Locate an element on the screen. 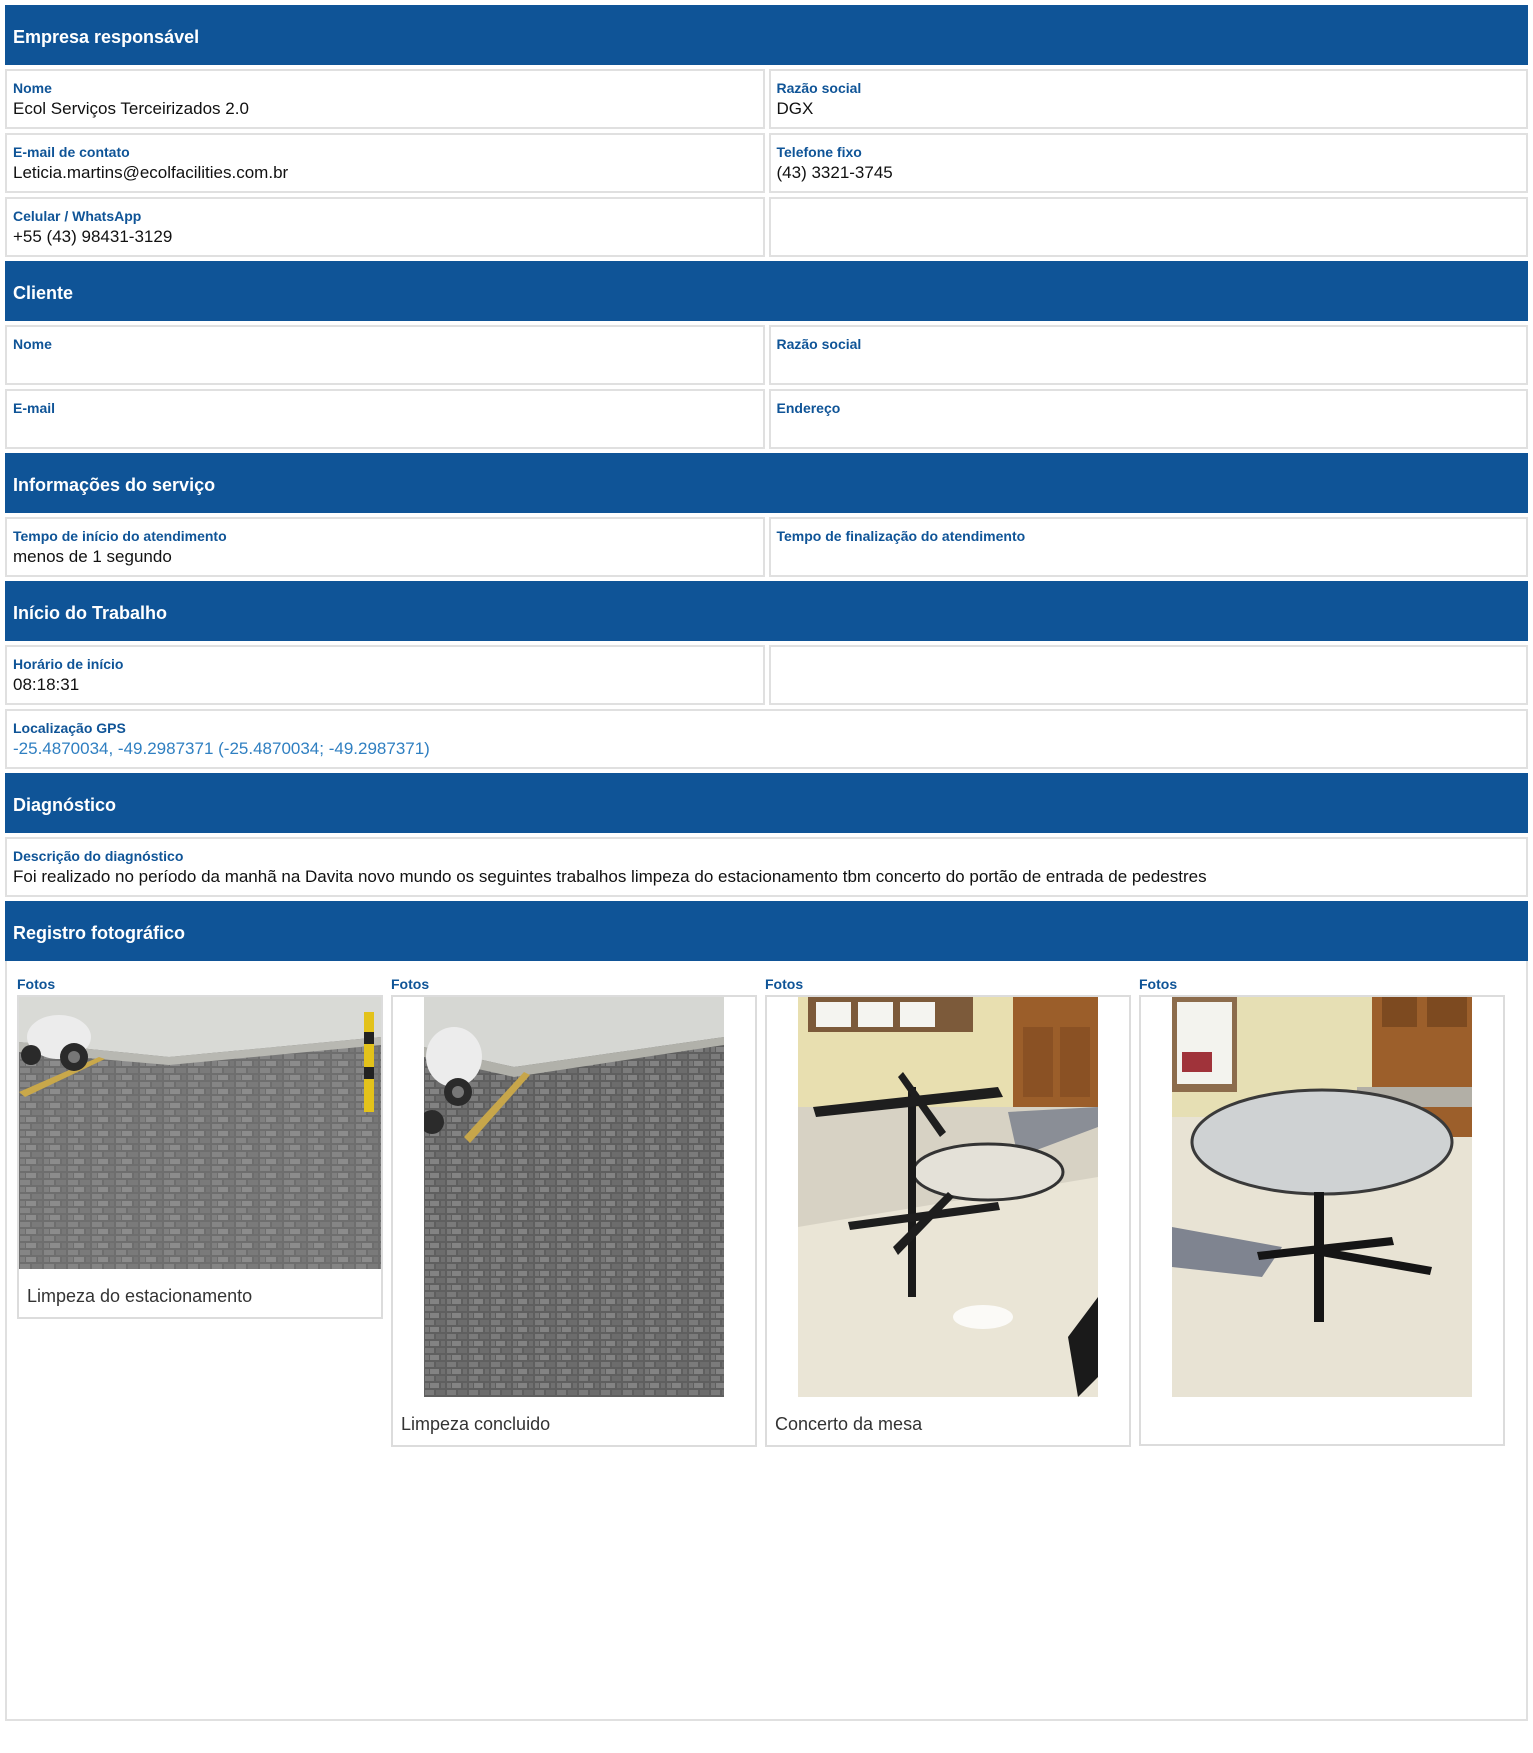 The width and height of the screenshot is (1533, 1753). photo-caption is located at coordinates (1322, 1420).